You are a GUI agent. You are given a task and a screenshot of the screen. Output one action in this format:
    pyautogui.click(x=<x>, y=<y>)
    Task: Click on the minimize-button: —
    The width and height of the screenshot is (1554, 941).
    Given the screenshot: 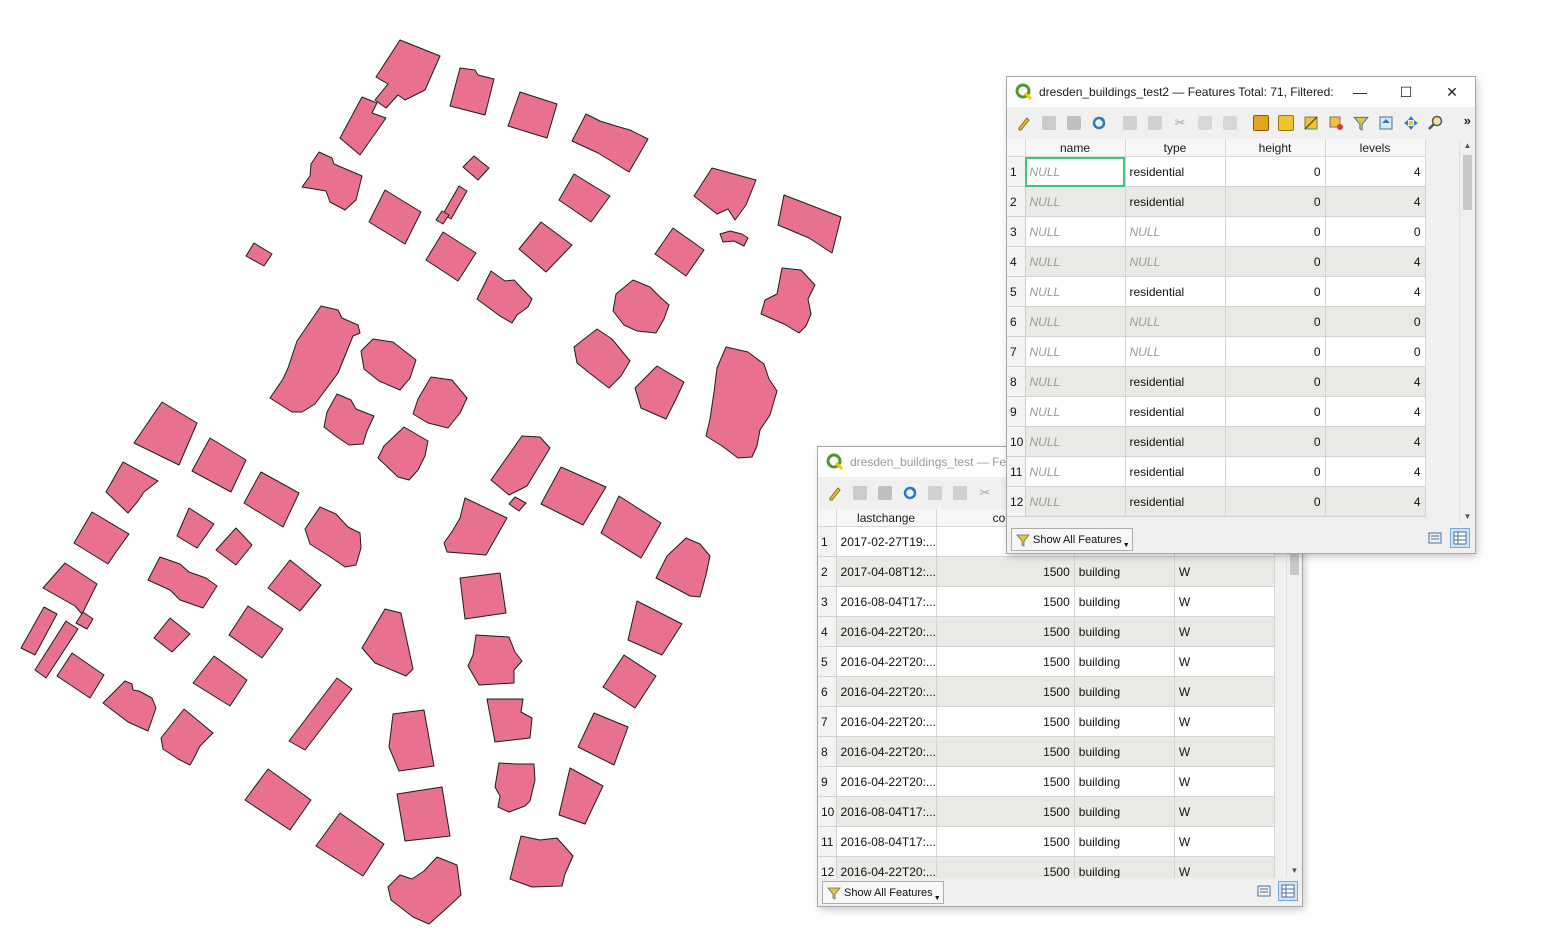 What is the action you would take?
    pyautogui.click(x=1360, y=92)
    